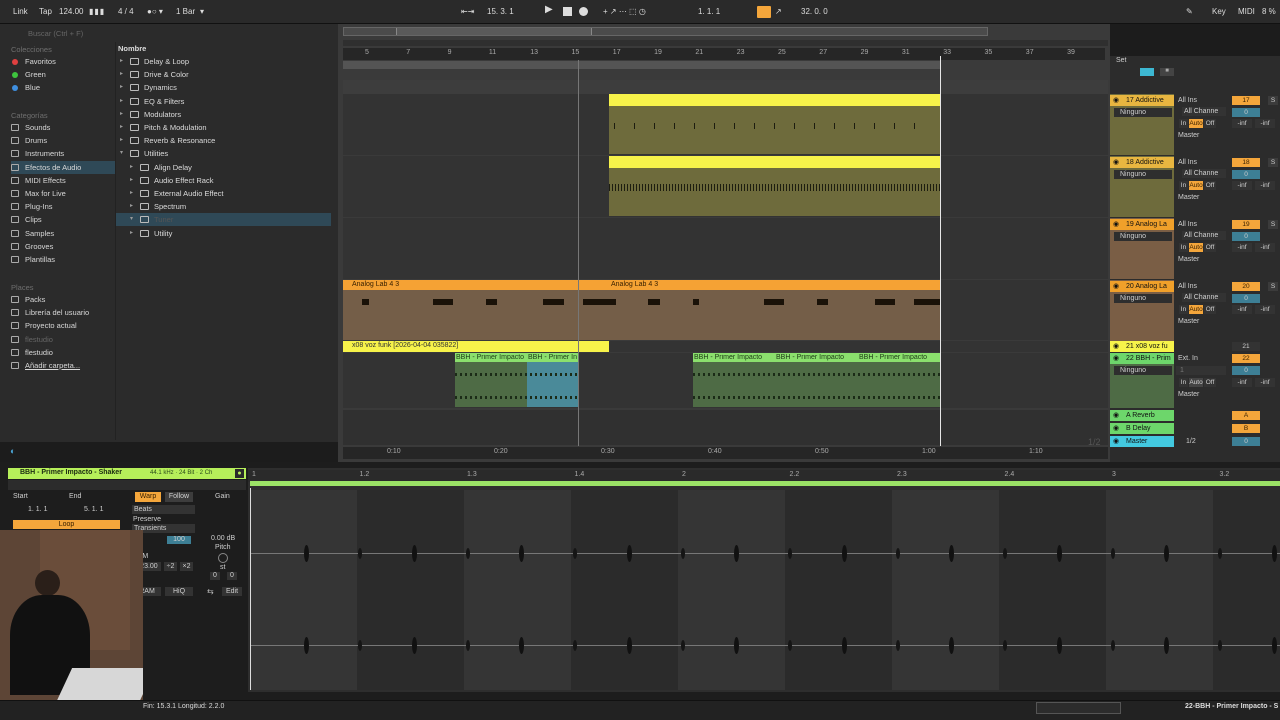  I want to click on return-letter-button: A, so click(1246, 415).